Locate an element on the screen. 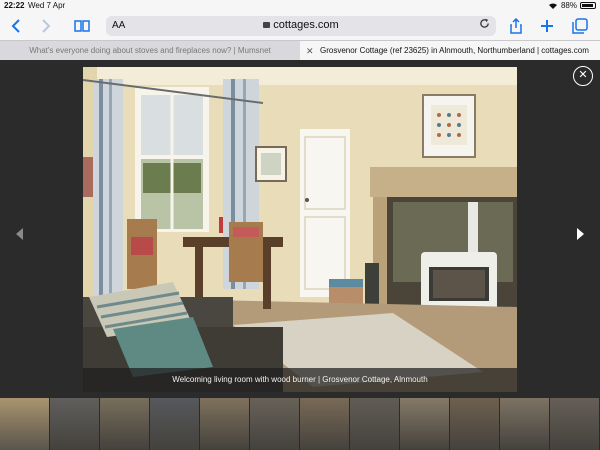  status-time: 22:22 is located at coordinates (14, 5).